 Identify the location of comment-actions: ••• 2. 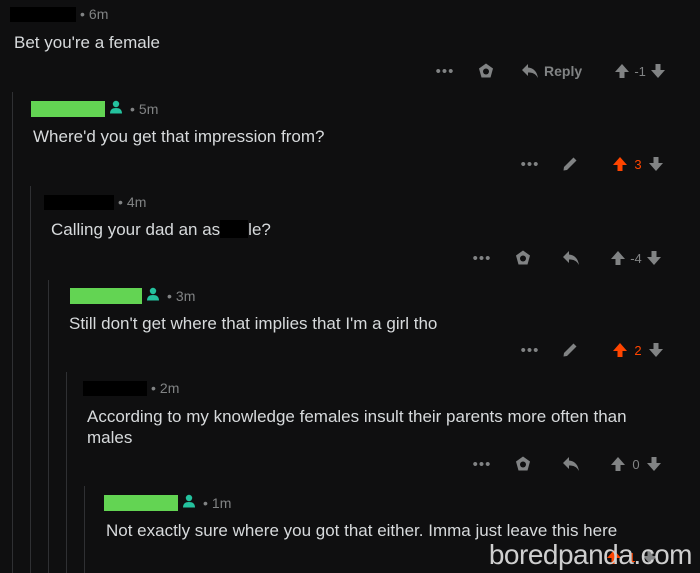
(587, 350).